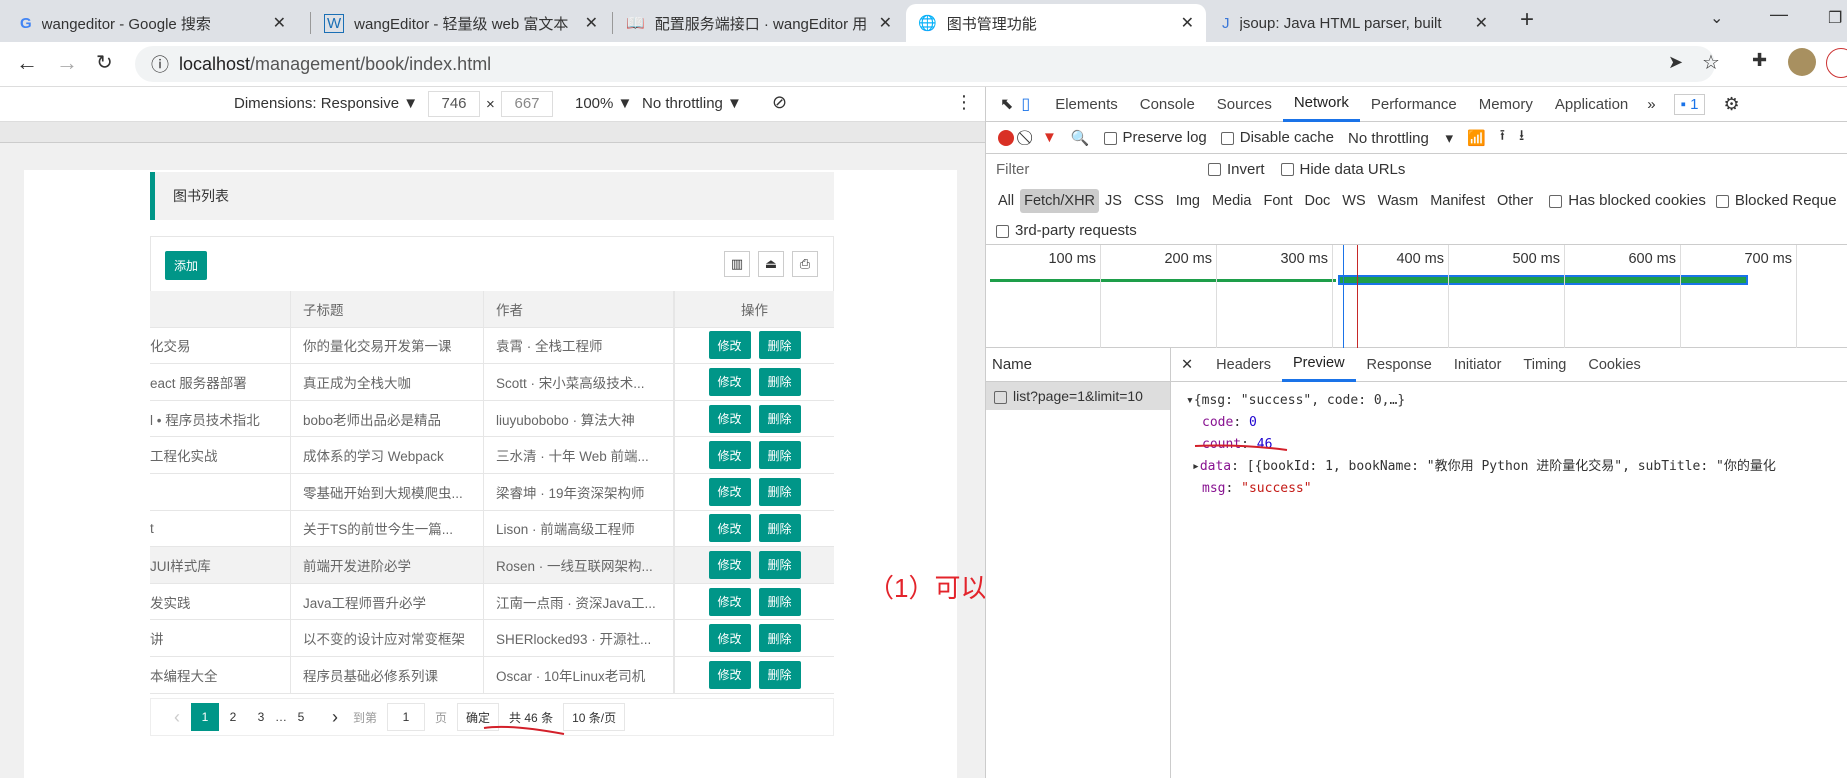 The image size is (1847, 778). Describe the element at coordinates (527, 104) in the screenshot. I see `height-input: 667` at that location.